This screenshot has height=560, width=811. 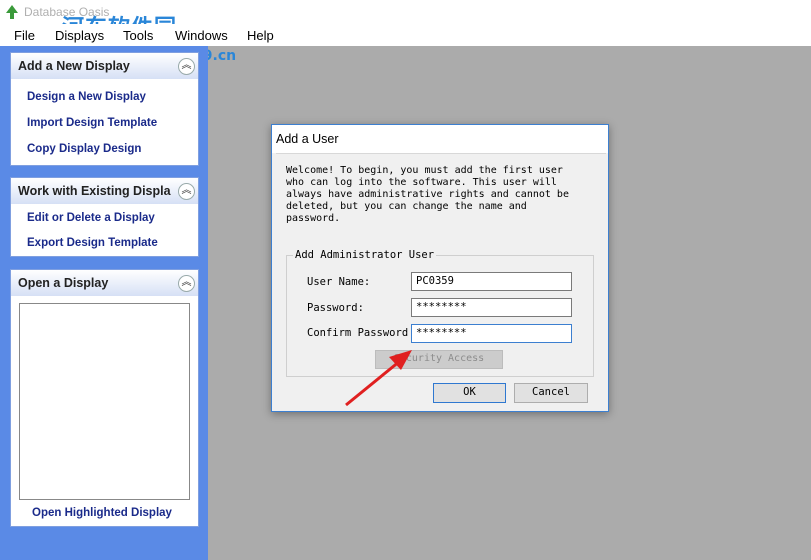 What do you see at coordinates (102, 513) in the screenshot?
I see `link-open-highlighted-display: Open Highlighted Display` at bounding box center [102, 513].